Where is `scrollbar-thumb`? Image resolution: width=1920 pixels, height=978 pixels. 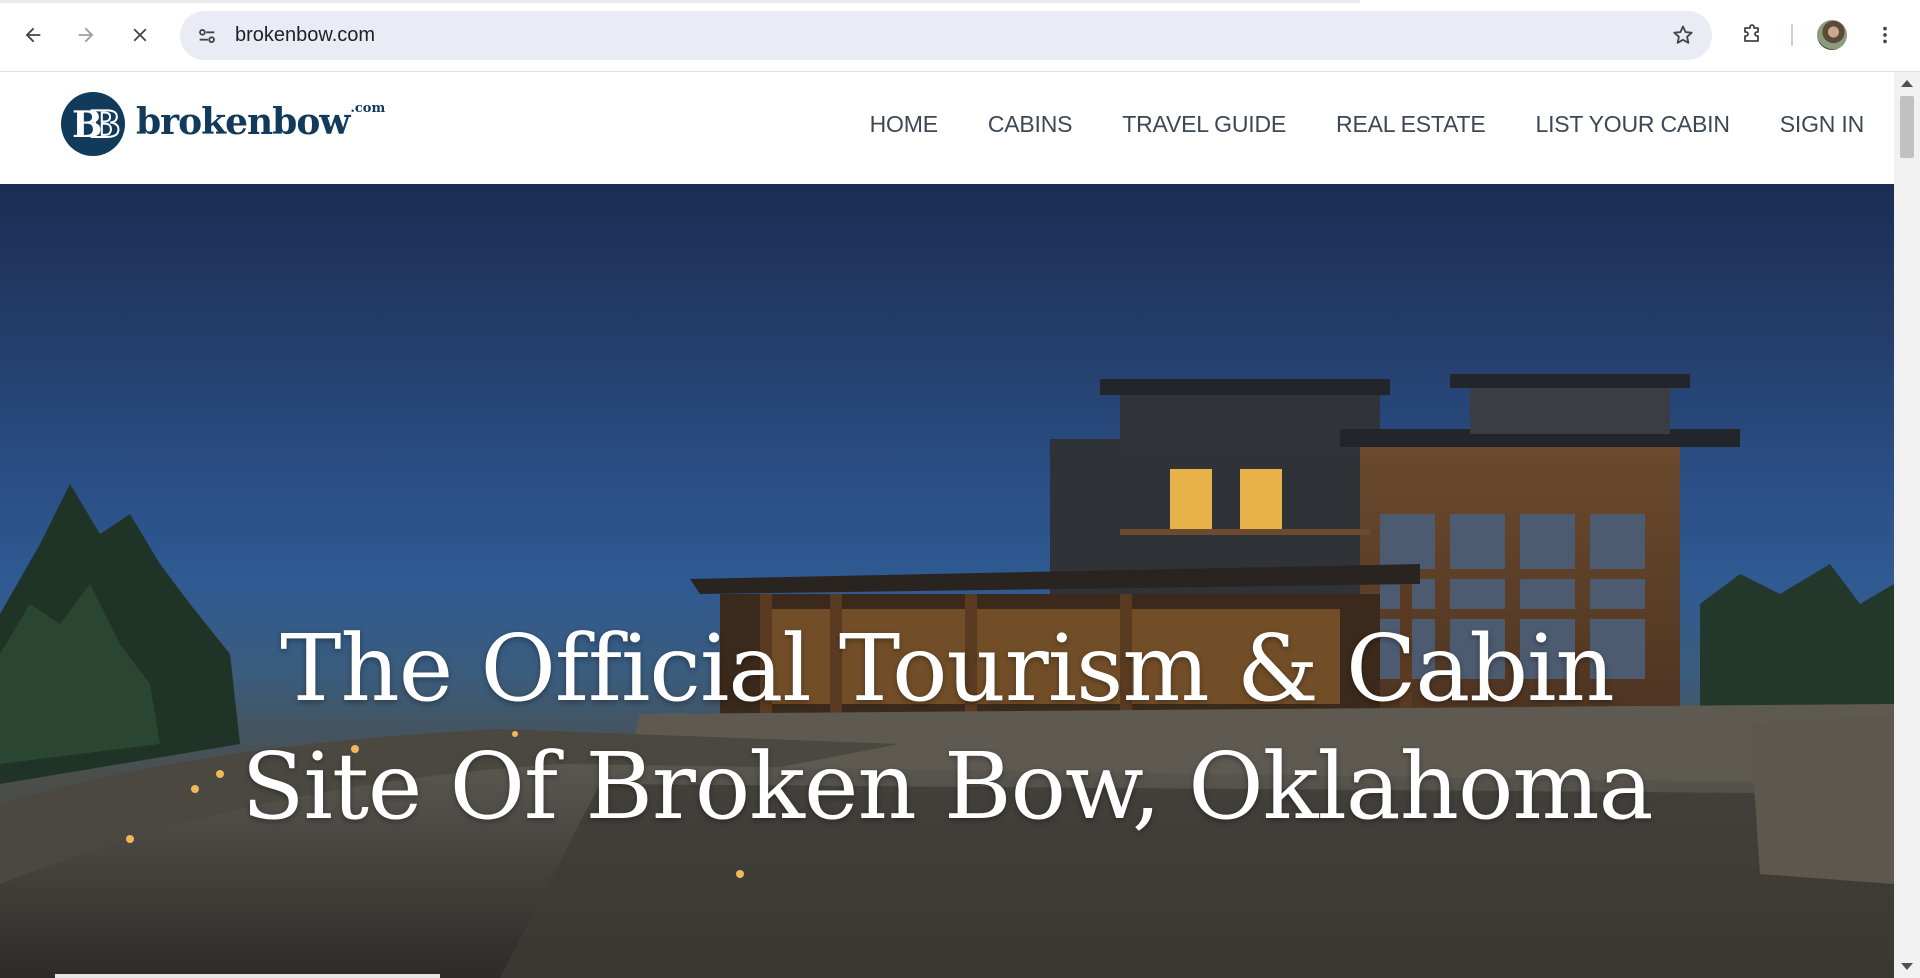 scrollbar-thumb is located at coordinates (1907, 127).